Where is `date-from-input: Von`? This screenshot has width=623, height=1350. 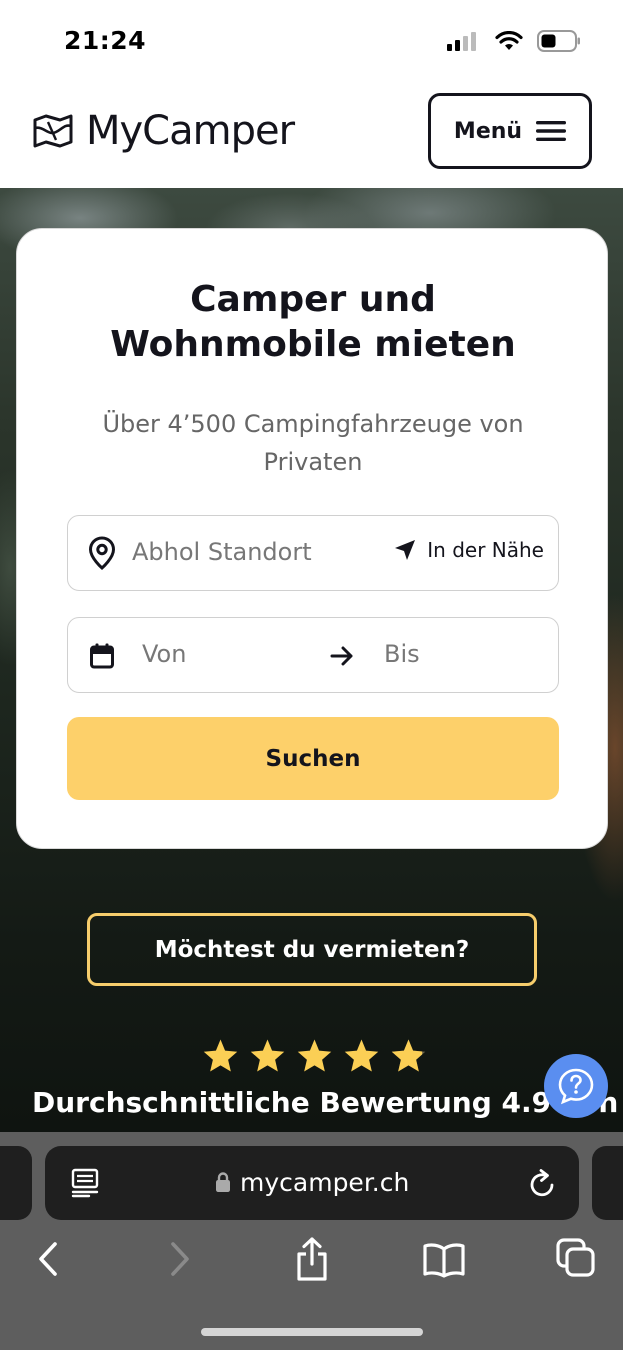 date-from-input: Von is located at coordinates (164, 654).